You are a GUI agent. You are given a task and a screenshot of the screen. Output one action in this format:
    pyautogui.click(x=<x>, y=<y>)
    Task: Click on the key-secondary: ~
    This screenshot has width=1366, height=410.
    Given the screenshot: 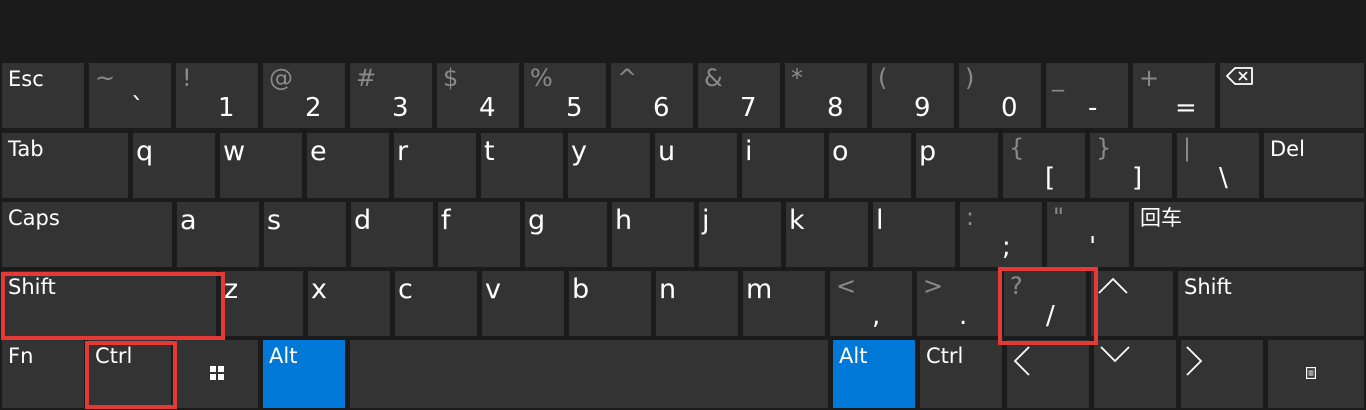 What is the action you would take?
    pyautogui.click(x=105, y=78)
    